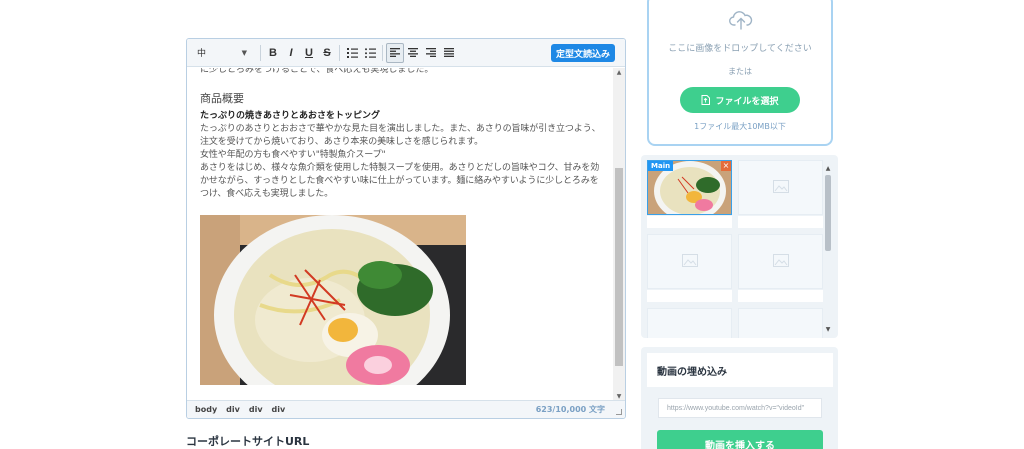 This screenshot has height=449, width=1024. I want to click on align-justify-icon, so click(449, 52).